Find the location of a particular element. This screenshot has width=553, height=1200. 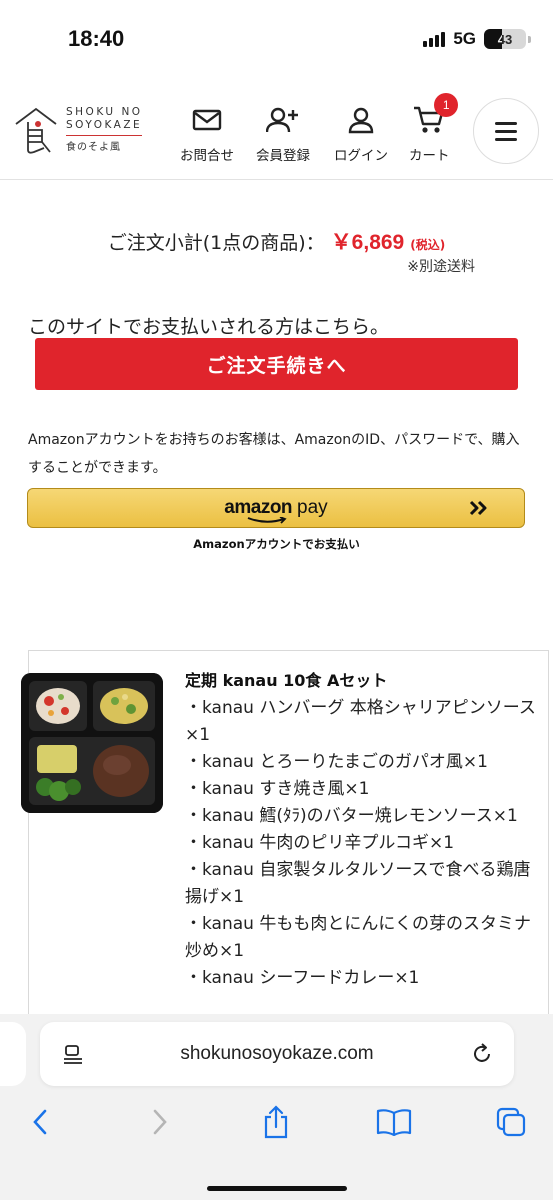

book-icon is located at coordinates (394, 1122).